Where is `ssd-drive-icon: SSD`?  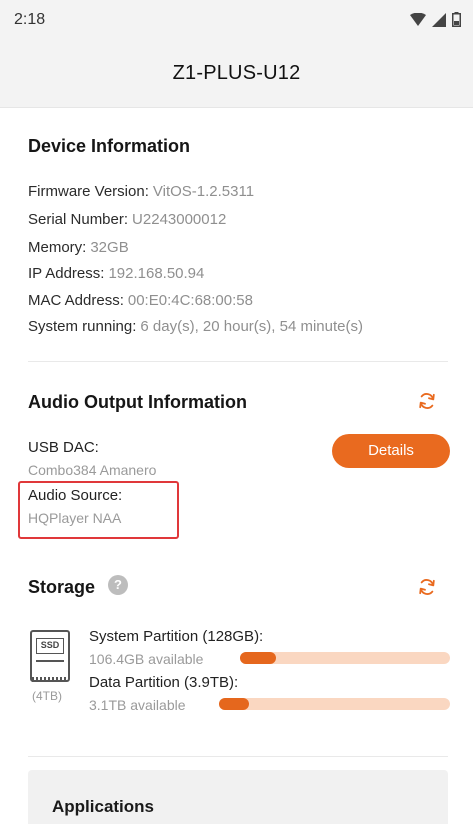
ssd-drive-icon: SSD is located at coordinates (50, 656).